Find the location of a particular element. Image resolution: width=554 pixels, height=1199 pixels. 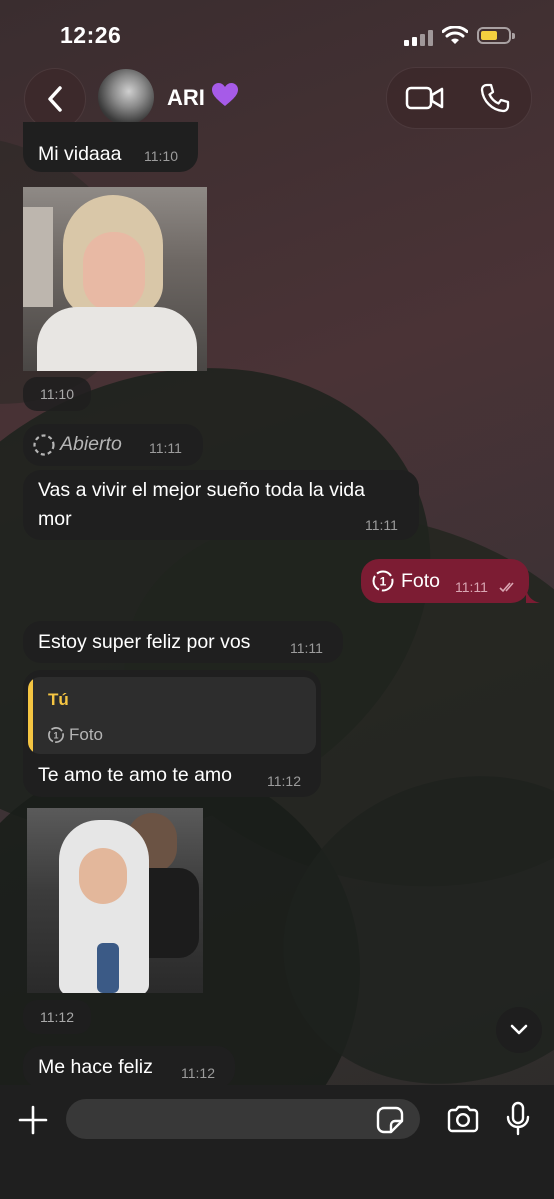

message-text: Te amo te amo te amo is located at coordinates (135, 775).